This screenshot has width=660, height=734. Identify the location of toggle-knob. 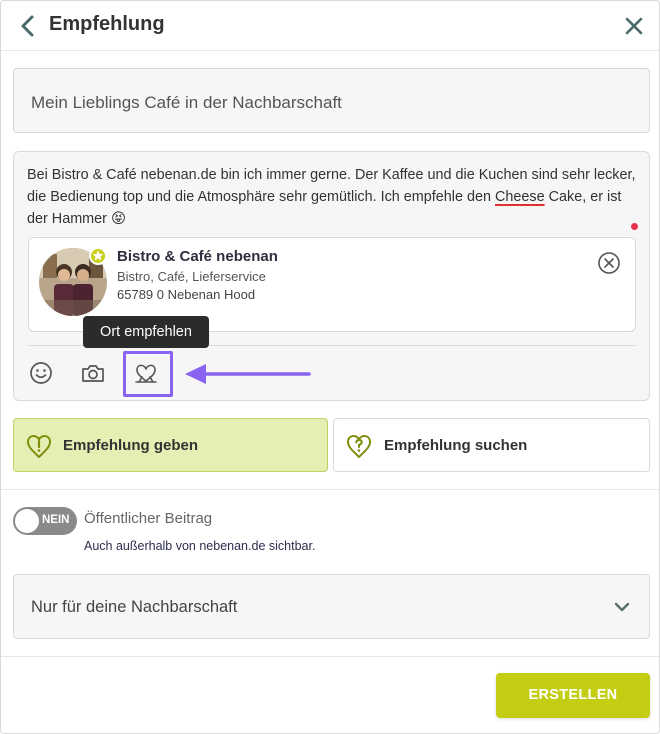
(27, 521).